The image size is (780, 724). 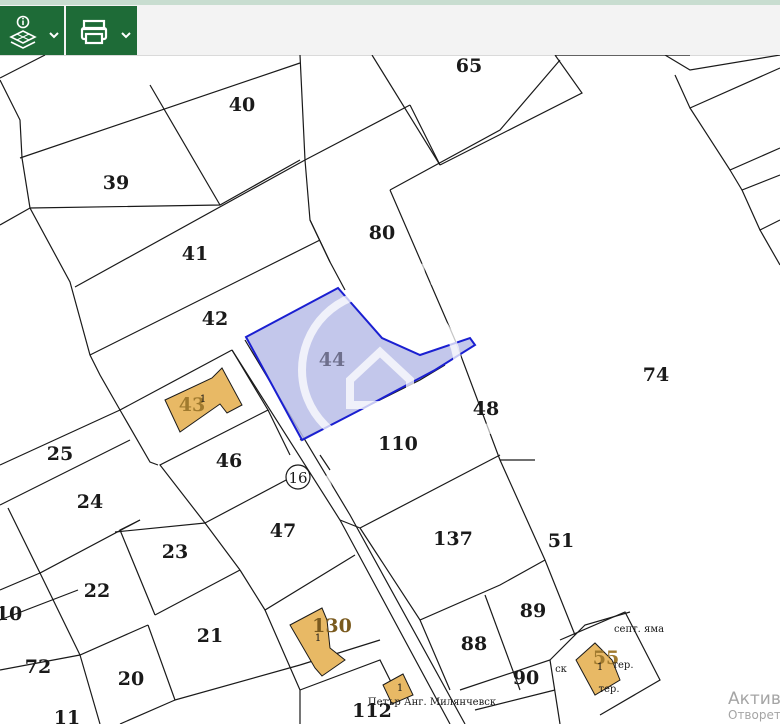 I want to click on plot-label: 41, so click(x=195, y=254).